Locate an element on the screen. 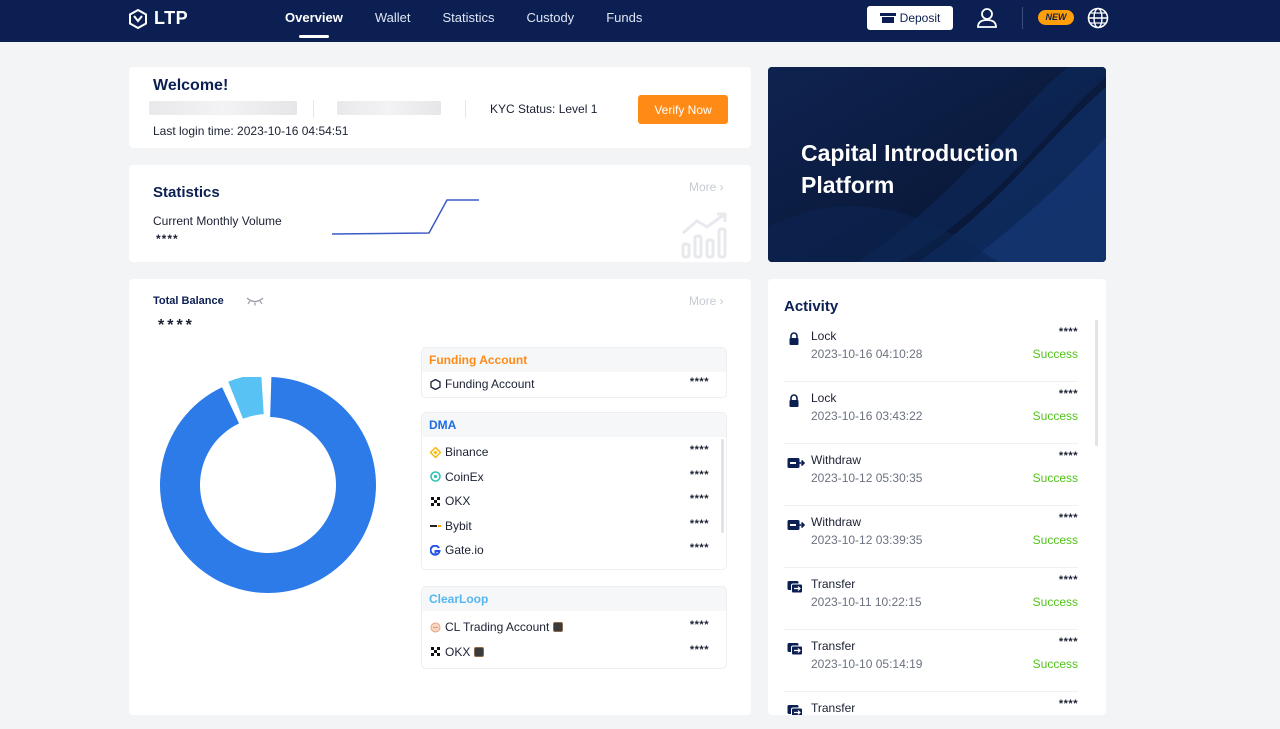  account-name: Bybit is located at coordinates (458, 525).